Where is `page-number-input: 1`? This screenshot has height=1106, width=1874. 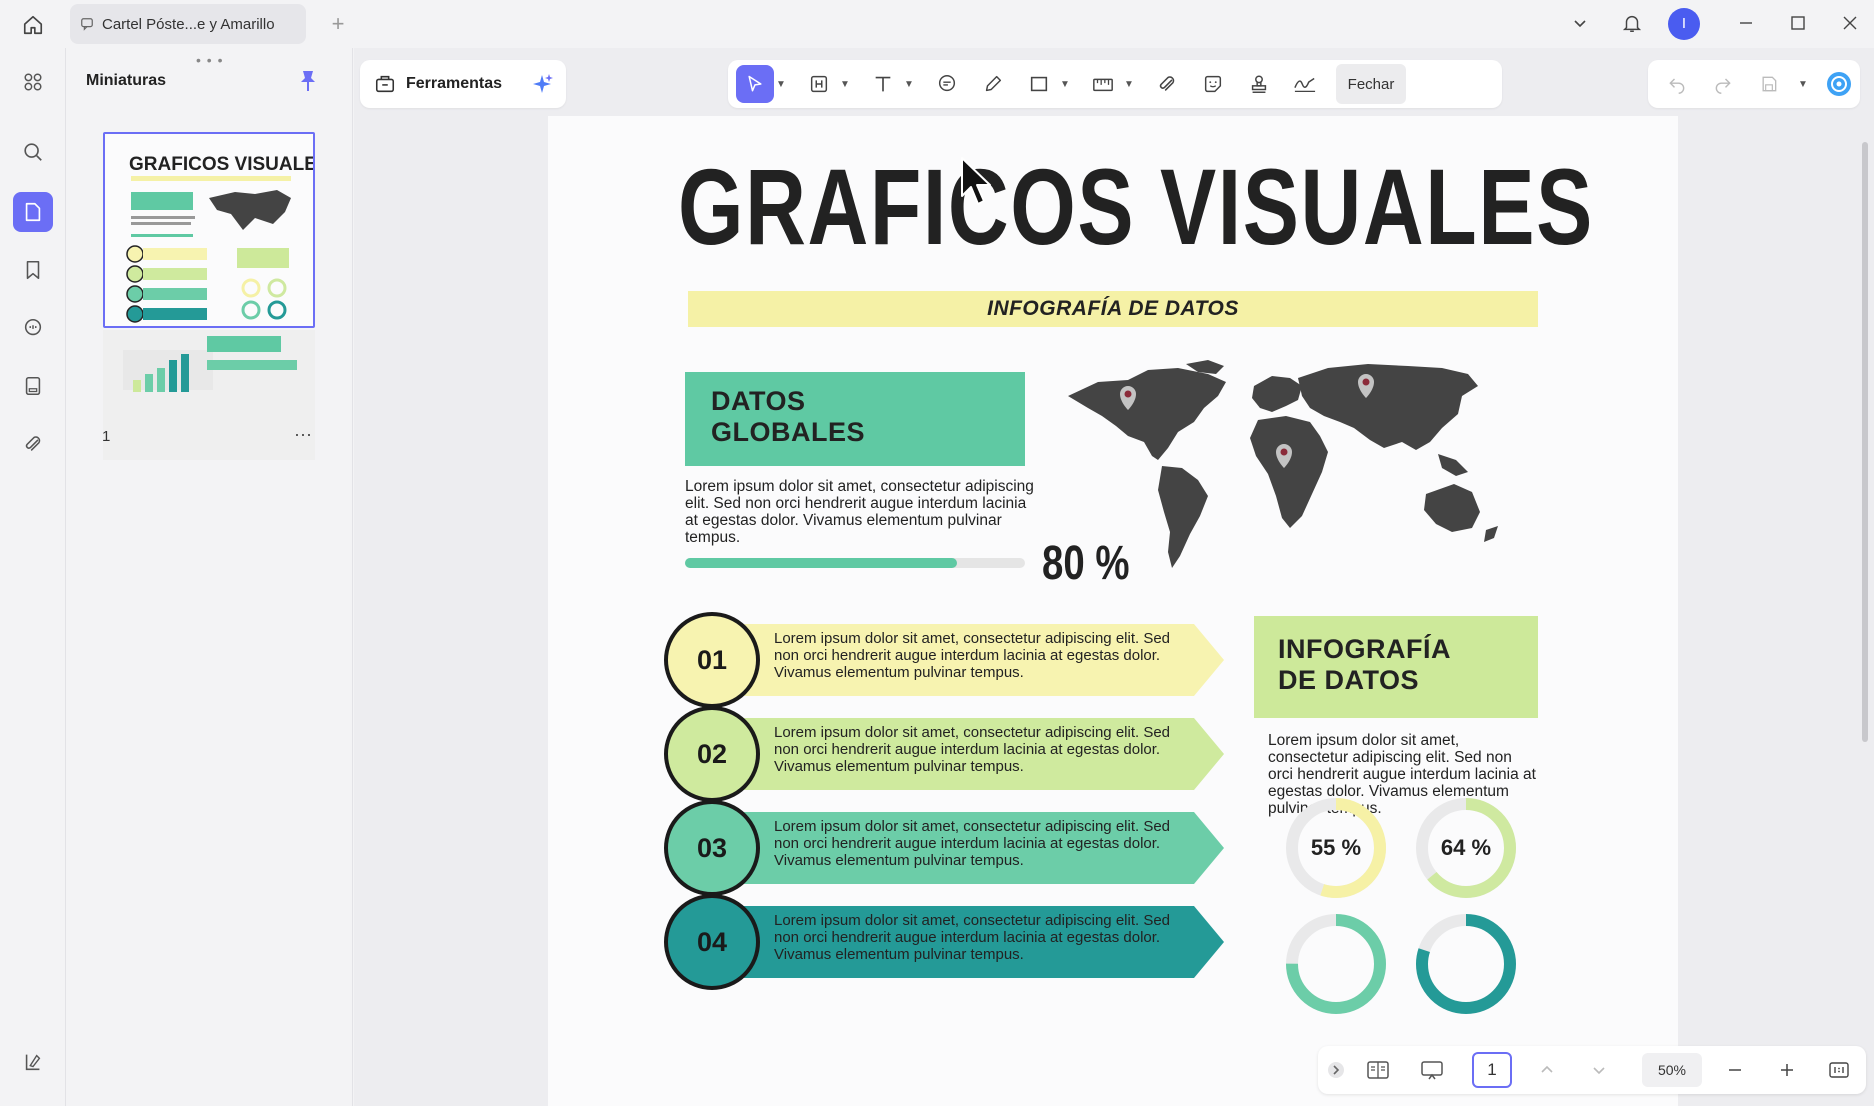 page-number-input: 1 is located at coordinates (1492, 1070).